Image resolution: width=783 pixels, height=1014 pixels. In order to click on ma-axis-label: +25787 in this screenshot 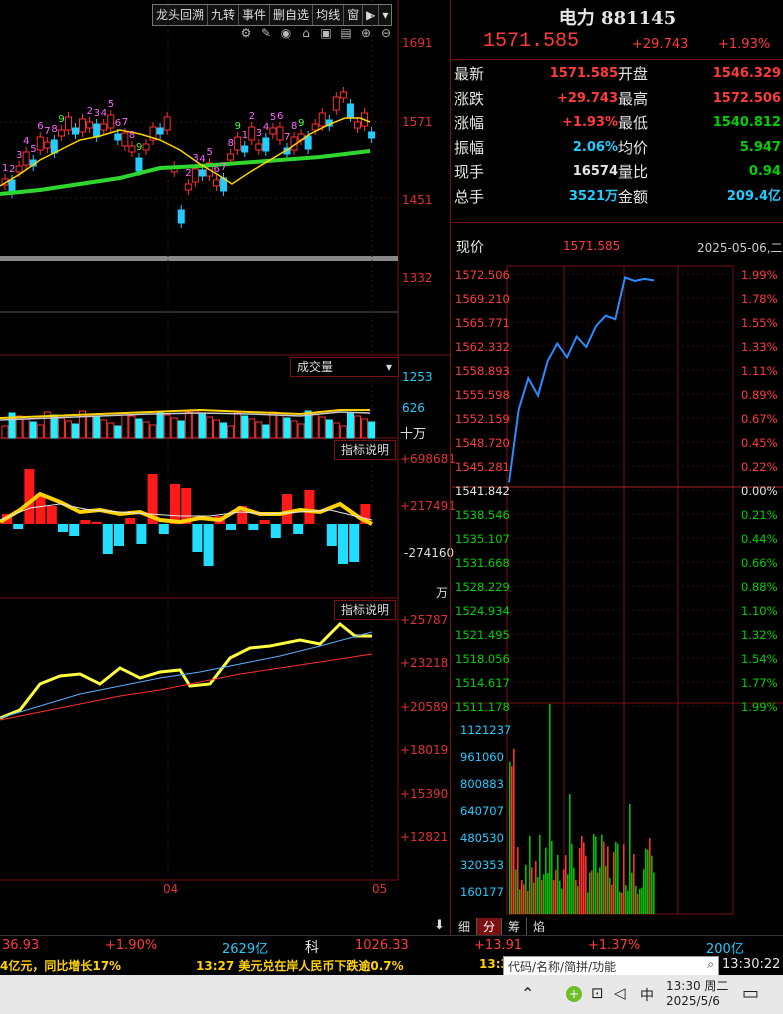, I will do `click(424, 620)`.